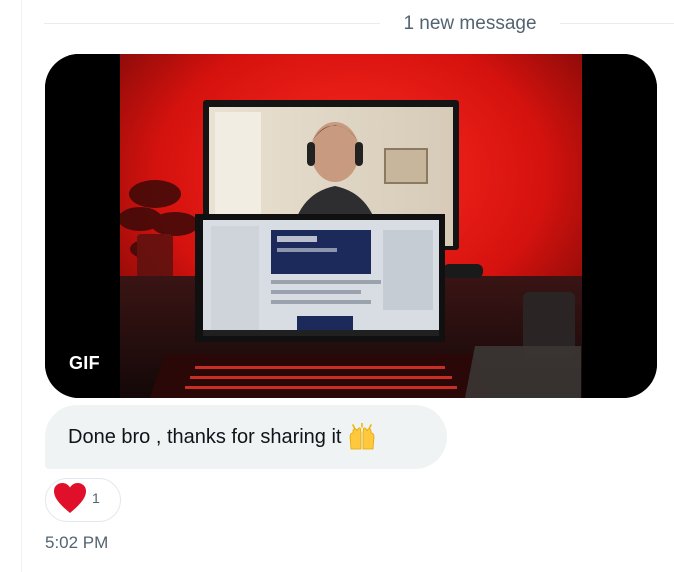 The width and height of the screenshot is (674, 572). I want to click on message-bubble: Done bro , thanks for sharing it, so click(246, 437).